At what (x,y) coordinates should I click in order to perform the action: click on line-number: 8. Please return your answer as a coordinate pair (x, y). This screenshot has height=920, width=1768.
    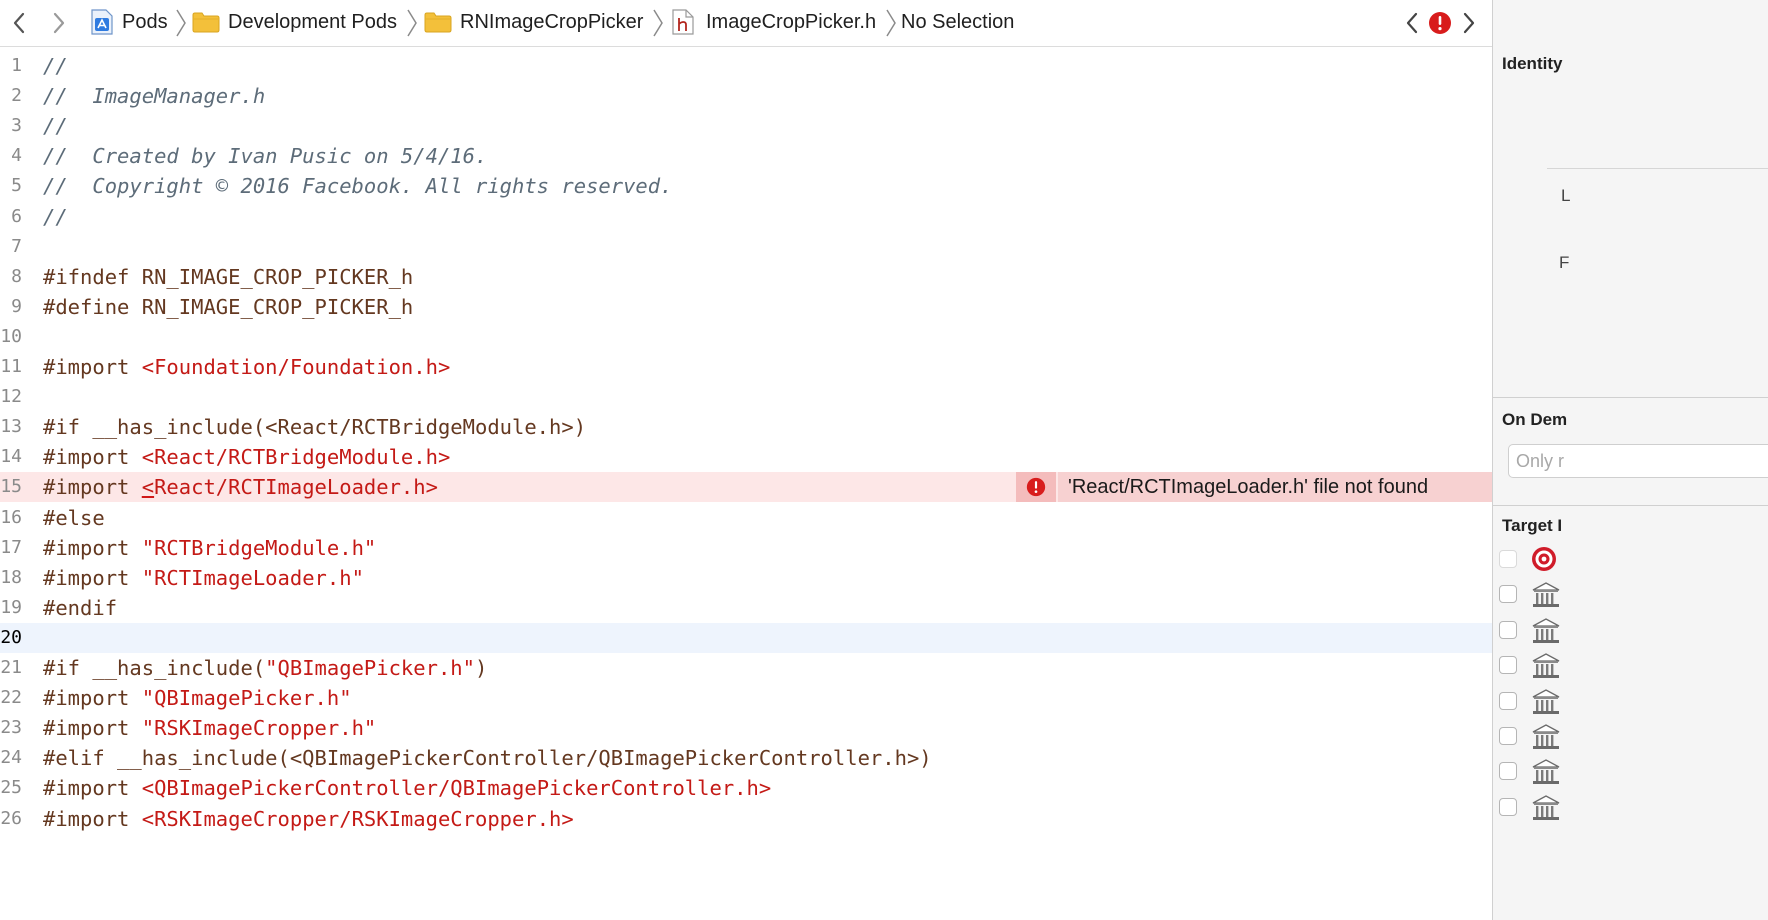
    Looking at the image, I should click on (11, 277).